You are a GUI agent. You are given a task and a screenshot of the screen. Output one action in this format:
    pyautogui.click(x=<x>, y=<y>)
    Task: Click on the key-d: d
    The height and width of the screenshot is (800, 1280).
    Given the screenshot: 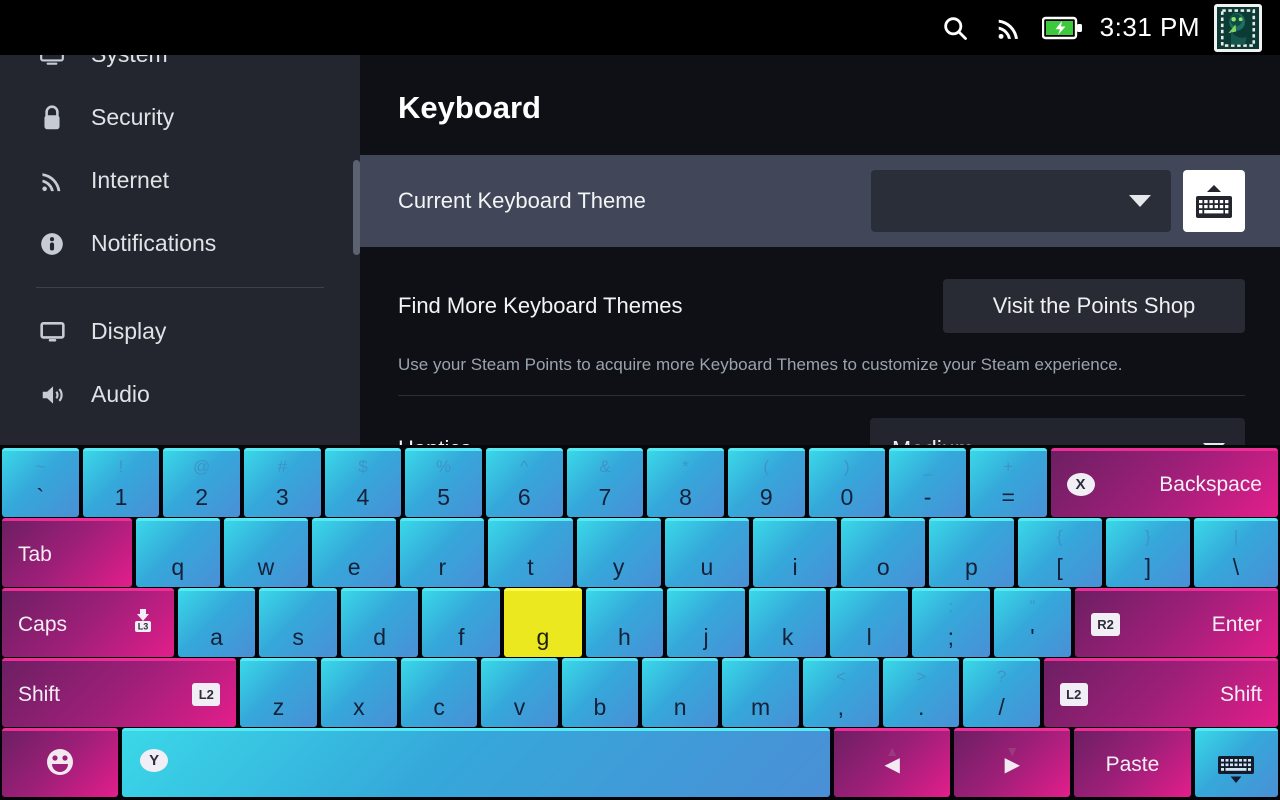 What is the action you would take?
    pyautogui.click(x=379, y=622)
    